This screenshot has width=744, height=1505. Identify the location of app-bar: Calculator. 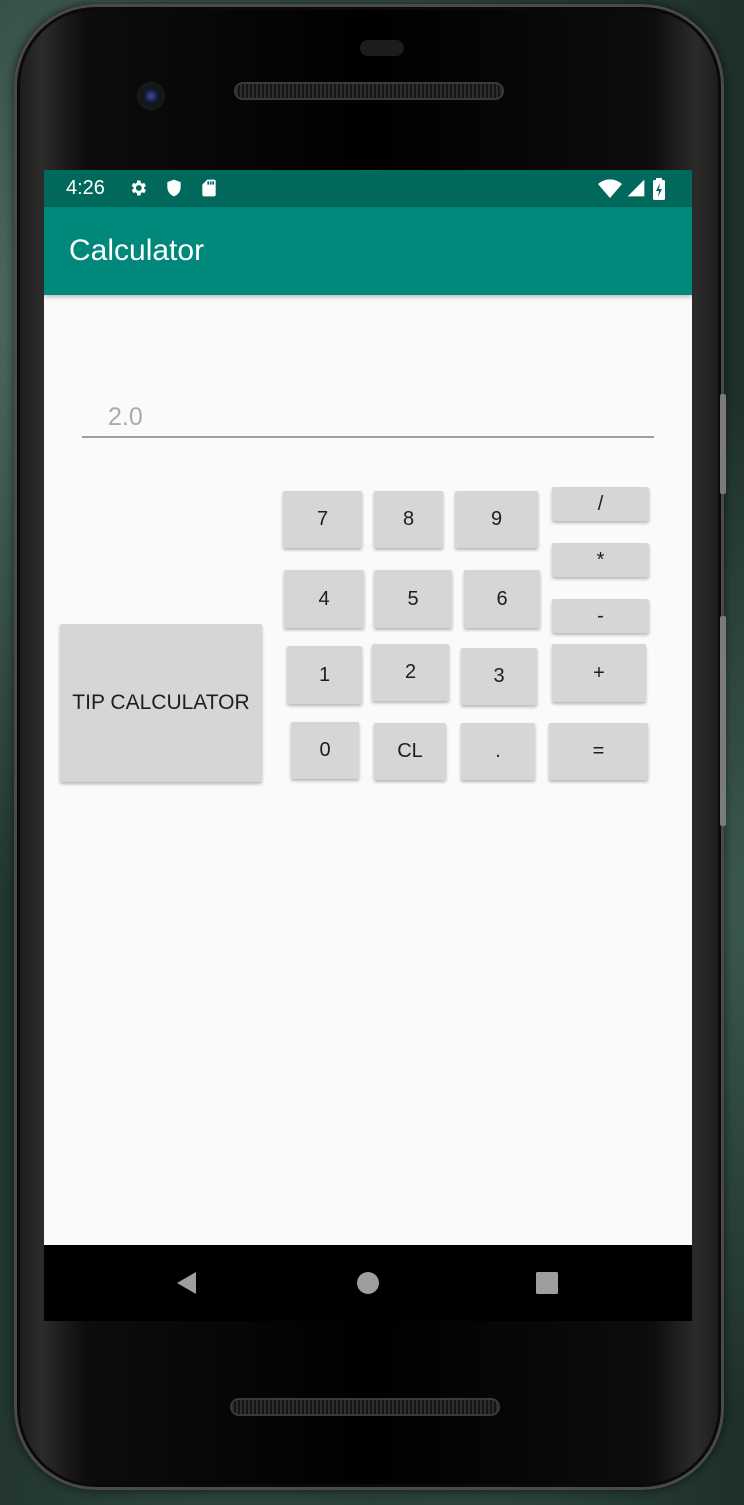
(368, 251).